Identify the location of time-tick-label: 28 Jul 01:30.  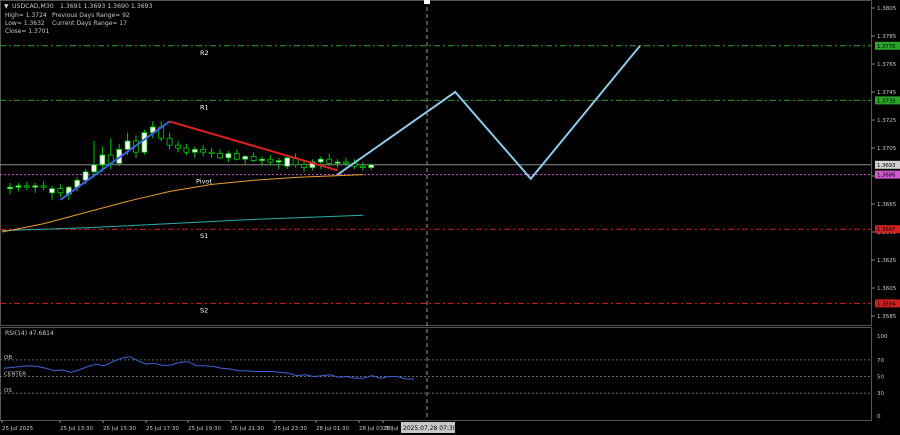
(332, 429).